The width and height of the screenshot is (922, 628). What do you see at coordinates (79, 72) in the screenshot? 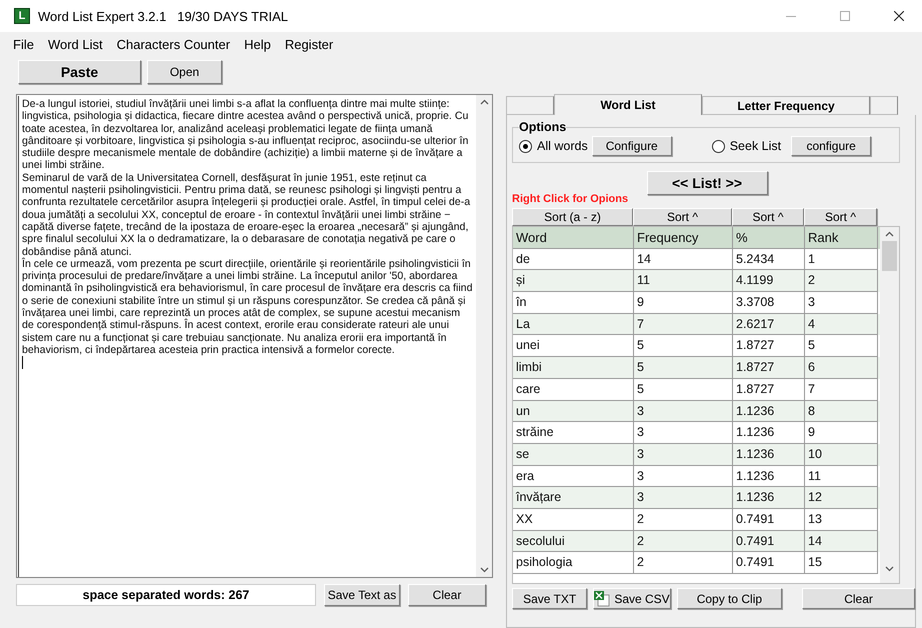
I see `paste-button: Paste` at bounding box center [79, 72].